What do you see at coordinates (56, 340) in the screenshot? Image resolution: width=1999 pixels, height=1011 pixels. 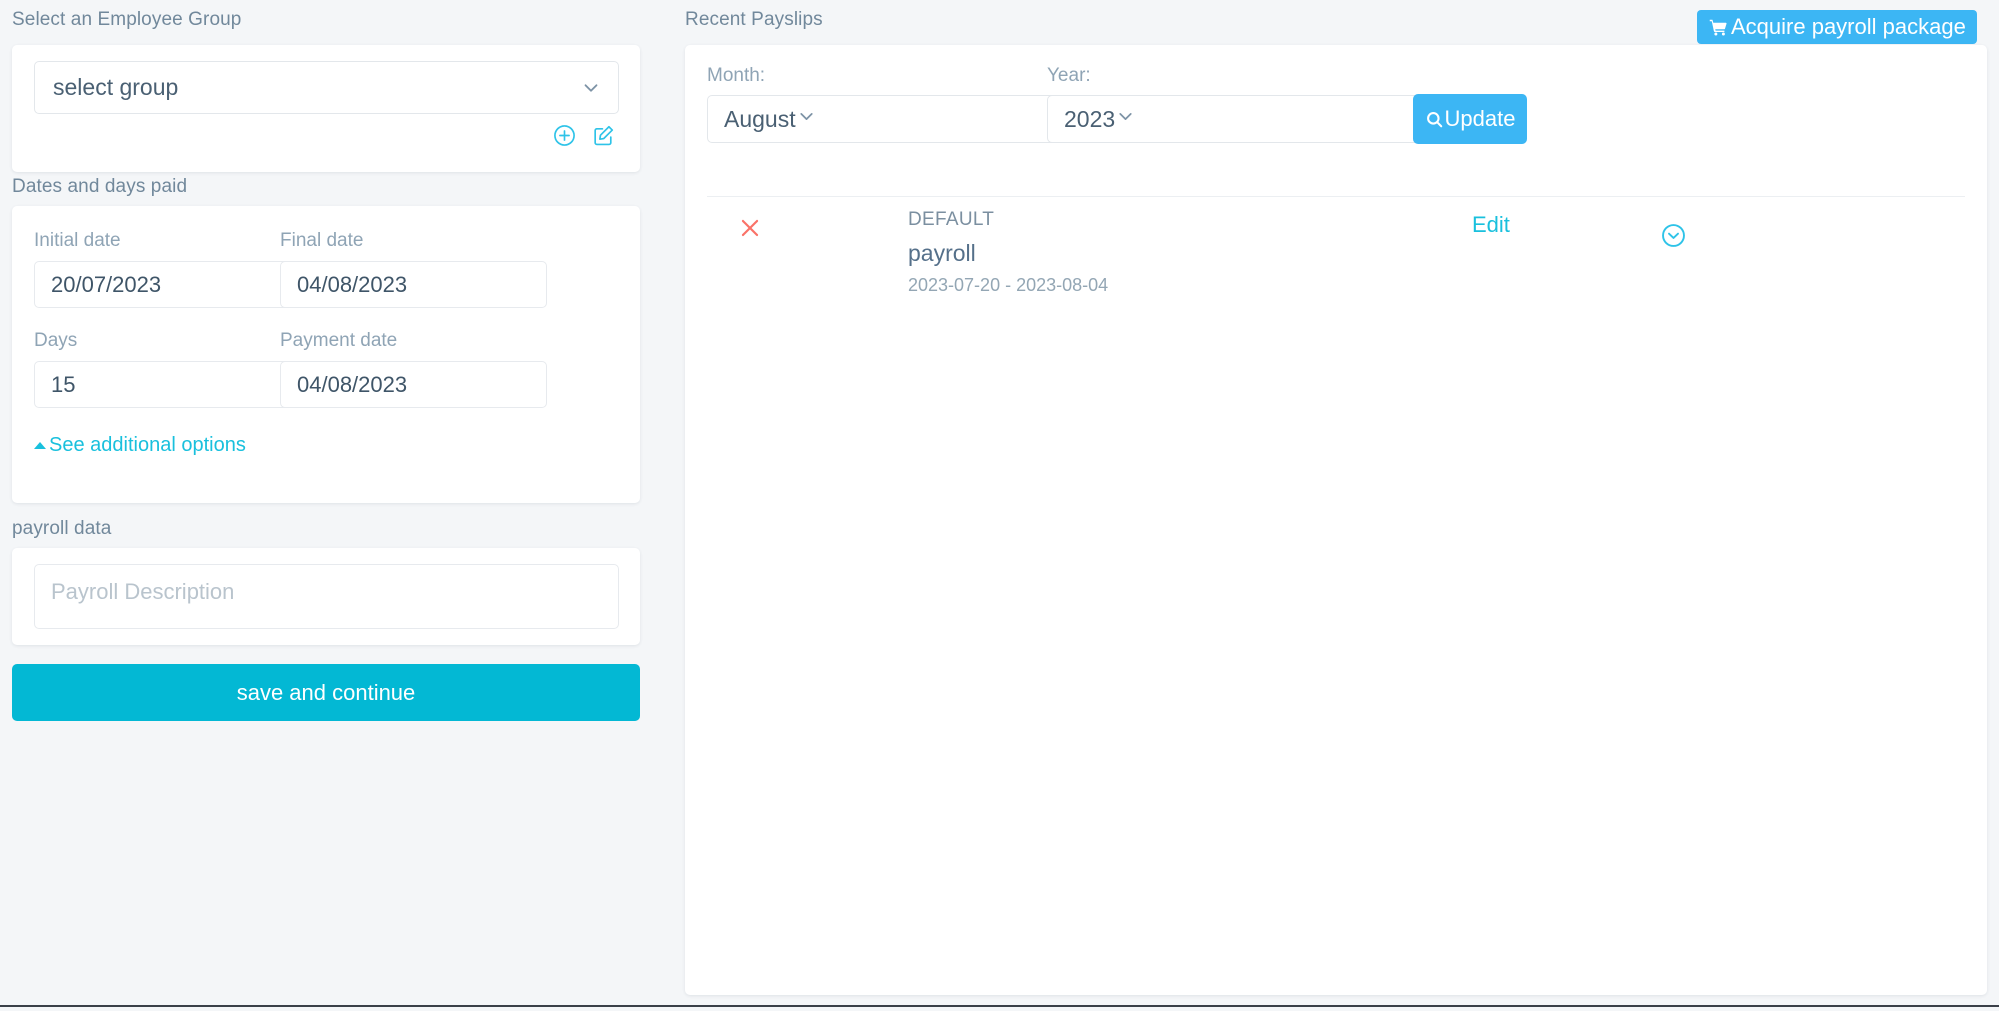 I see `days-label: Days` at bounding box center [56, 340].